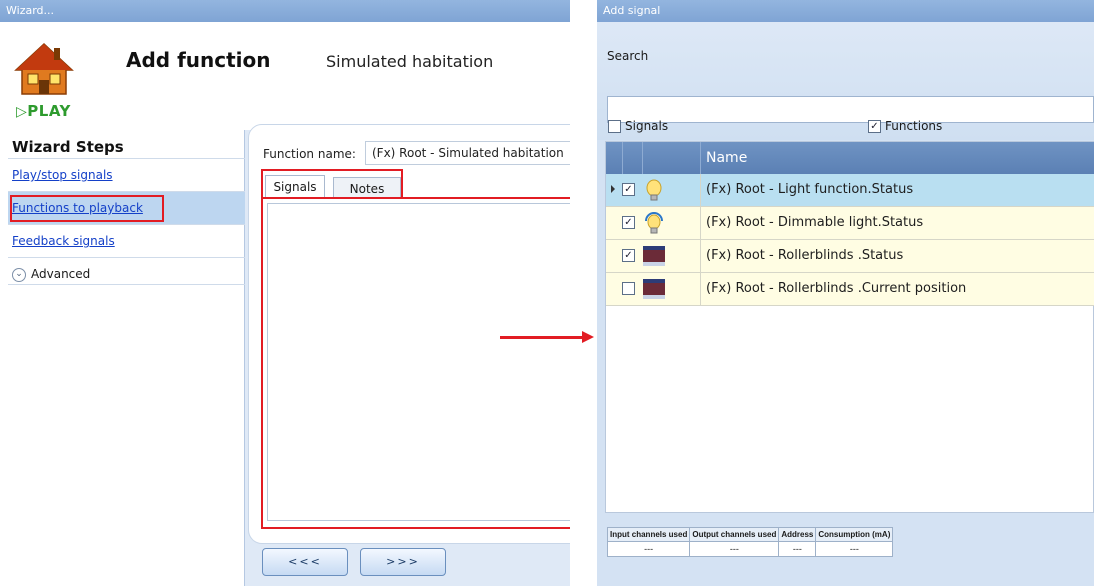 This screenshot has height=586, width=1094. I want to click on highlight-box, so click(87, 208).